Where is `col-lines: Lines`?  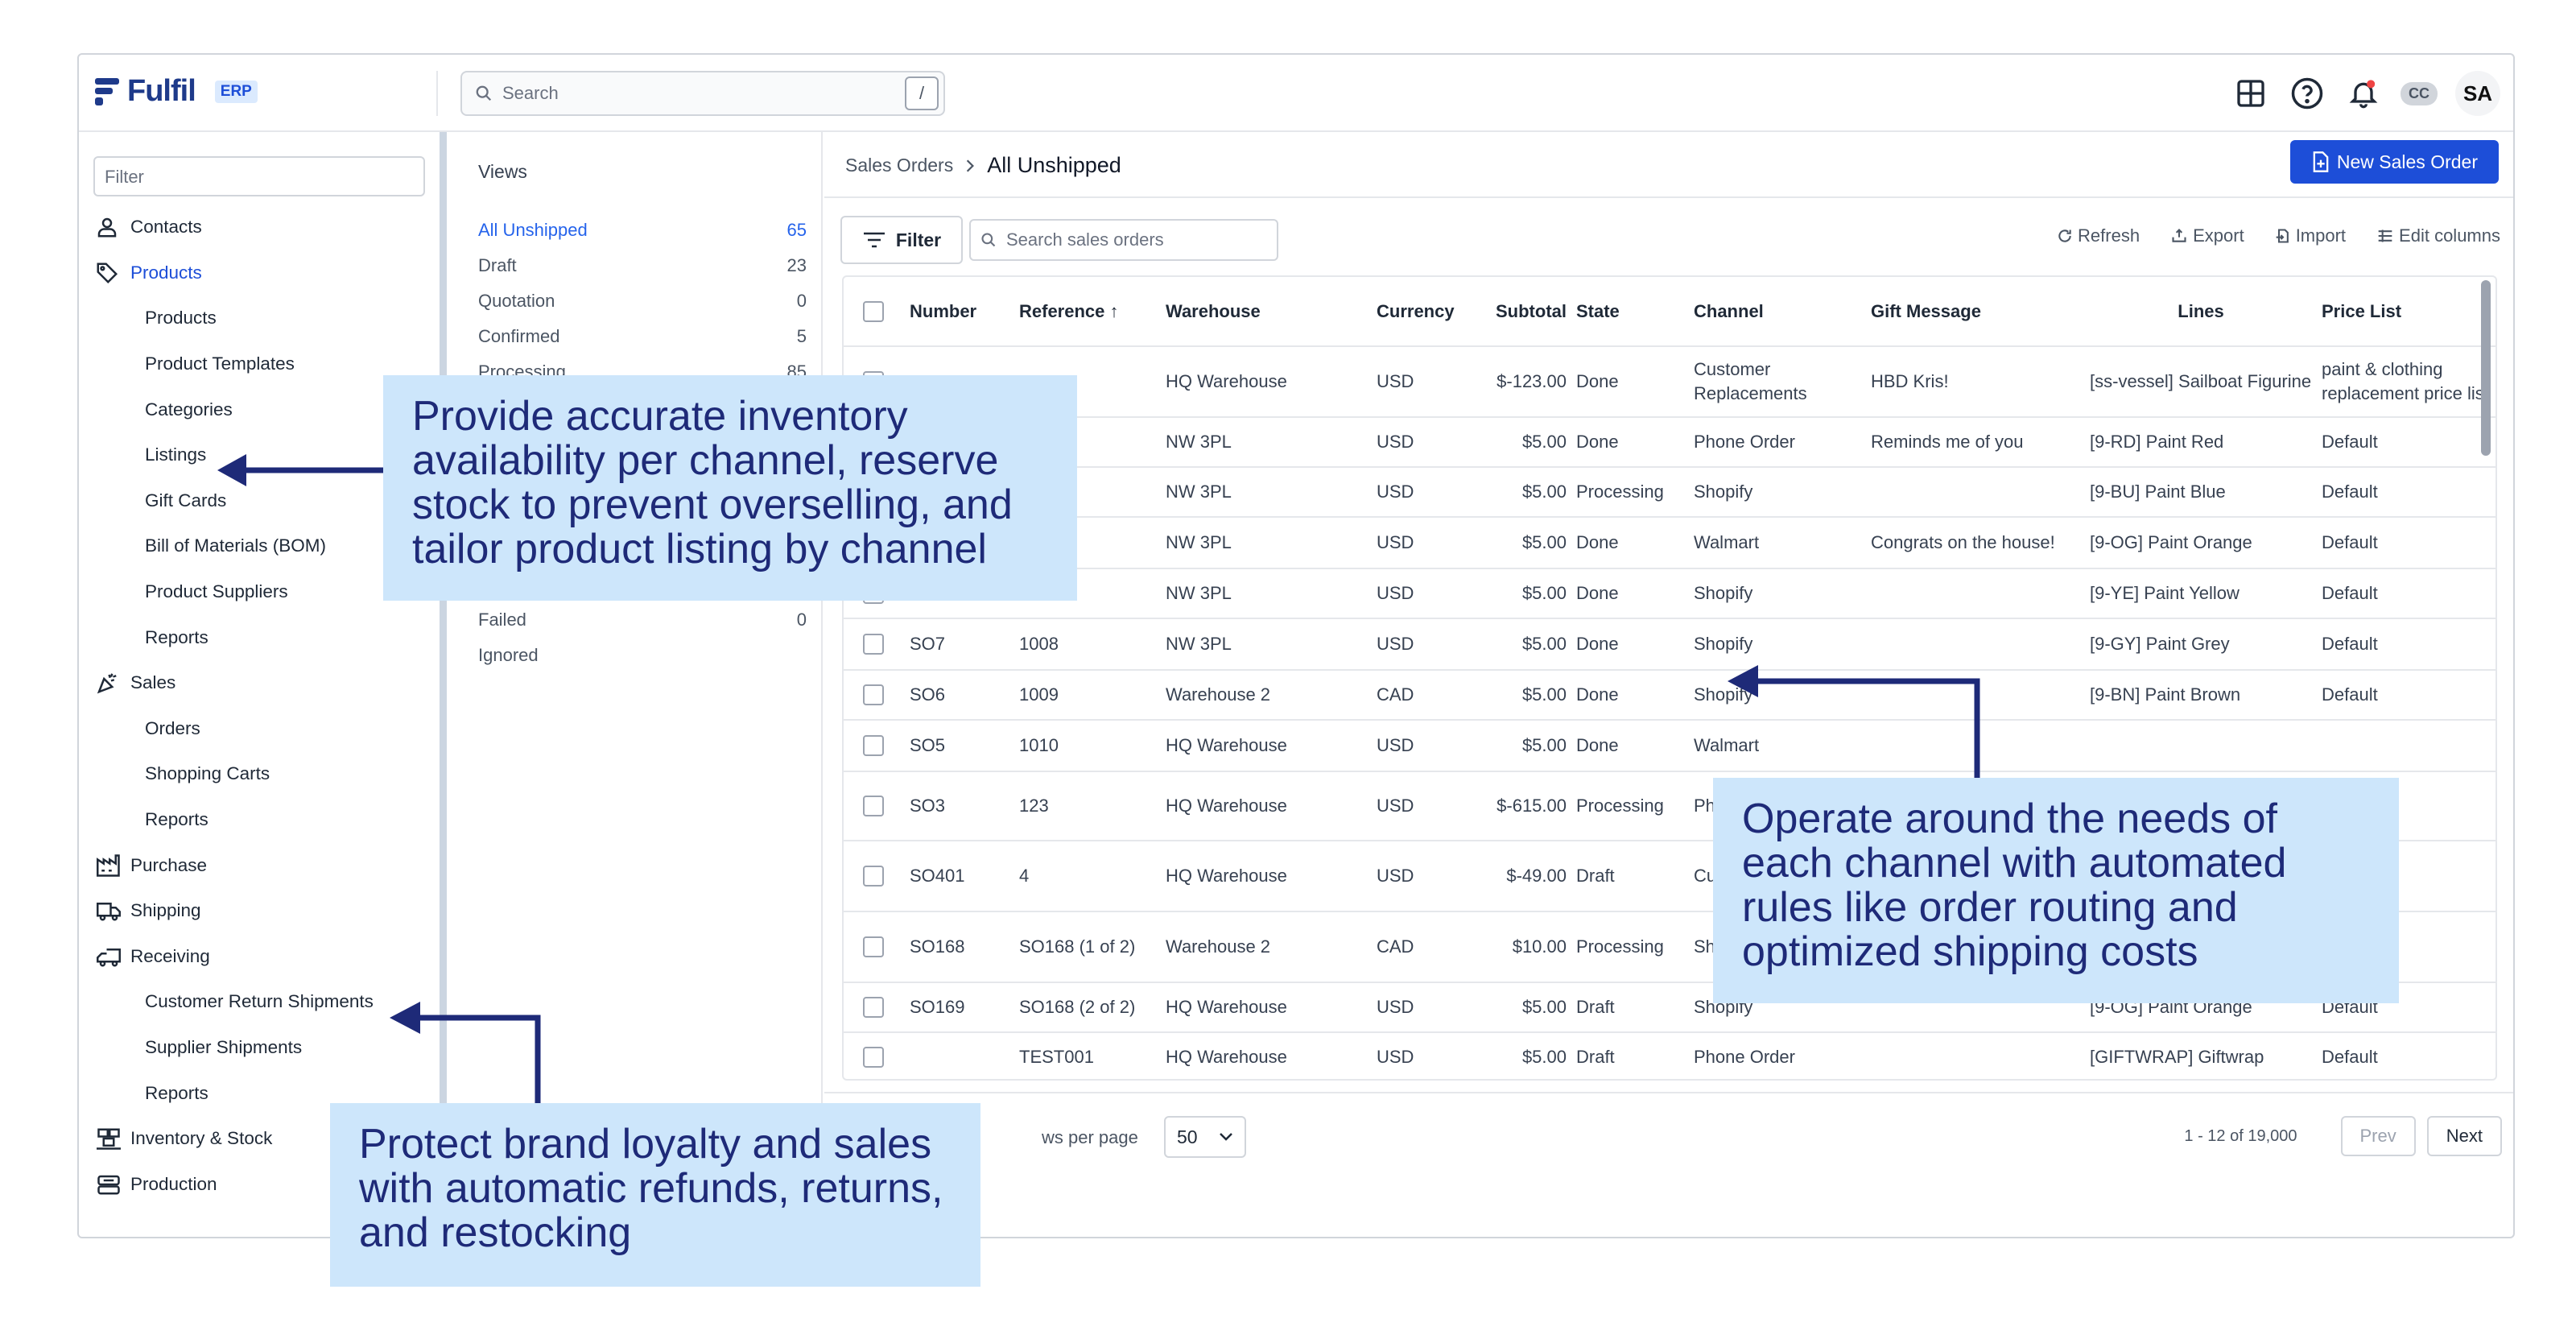
col-lines: Lines is located at coordinates (2201, 312).